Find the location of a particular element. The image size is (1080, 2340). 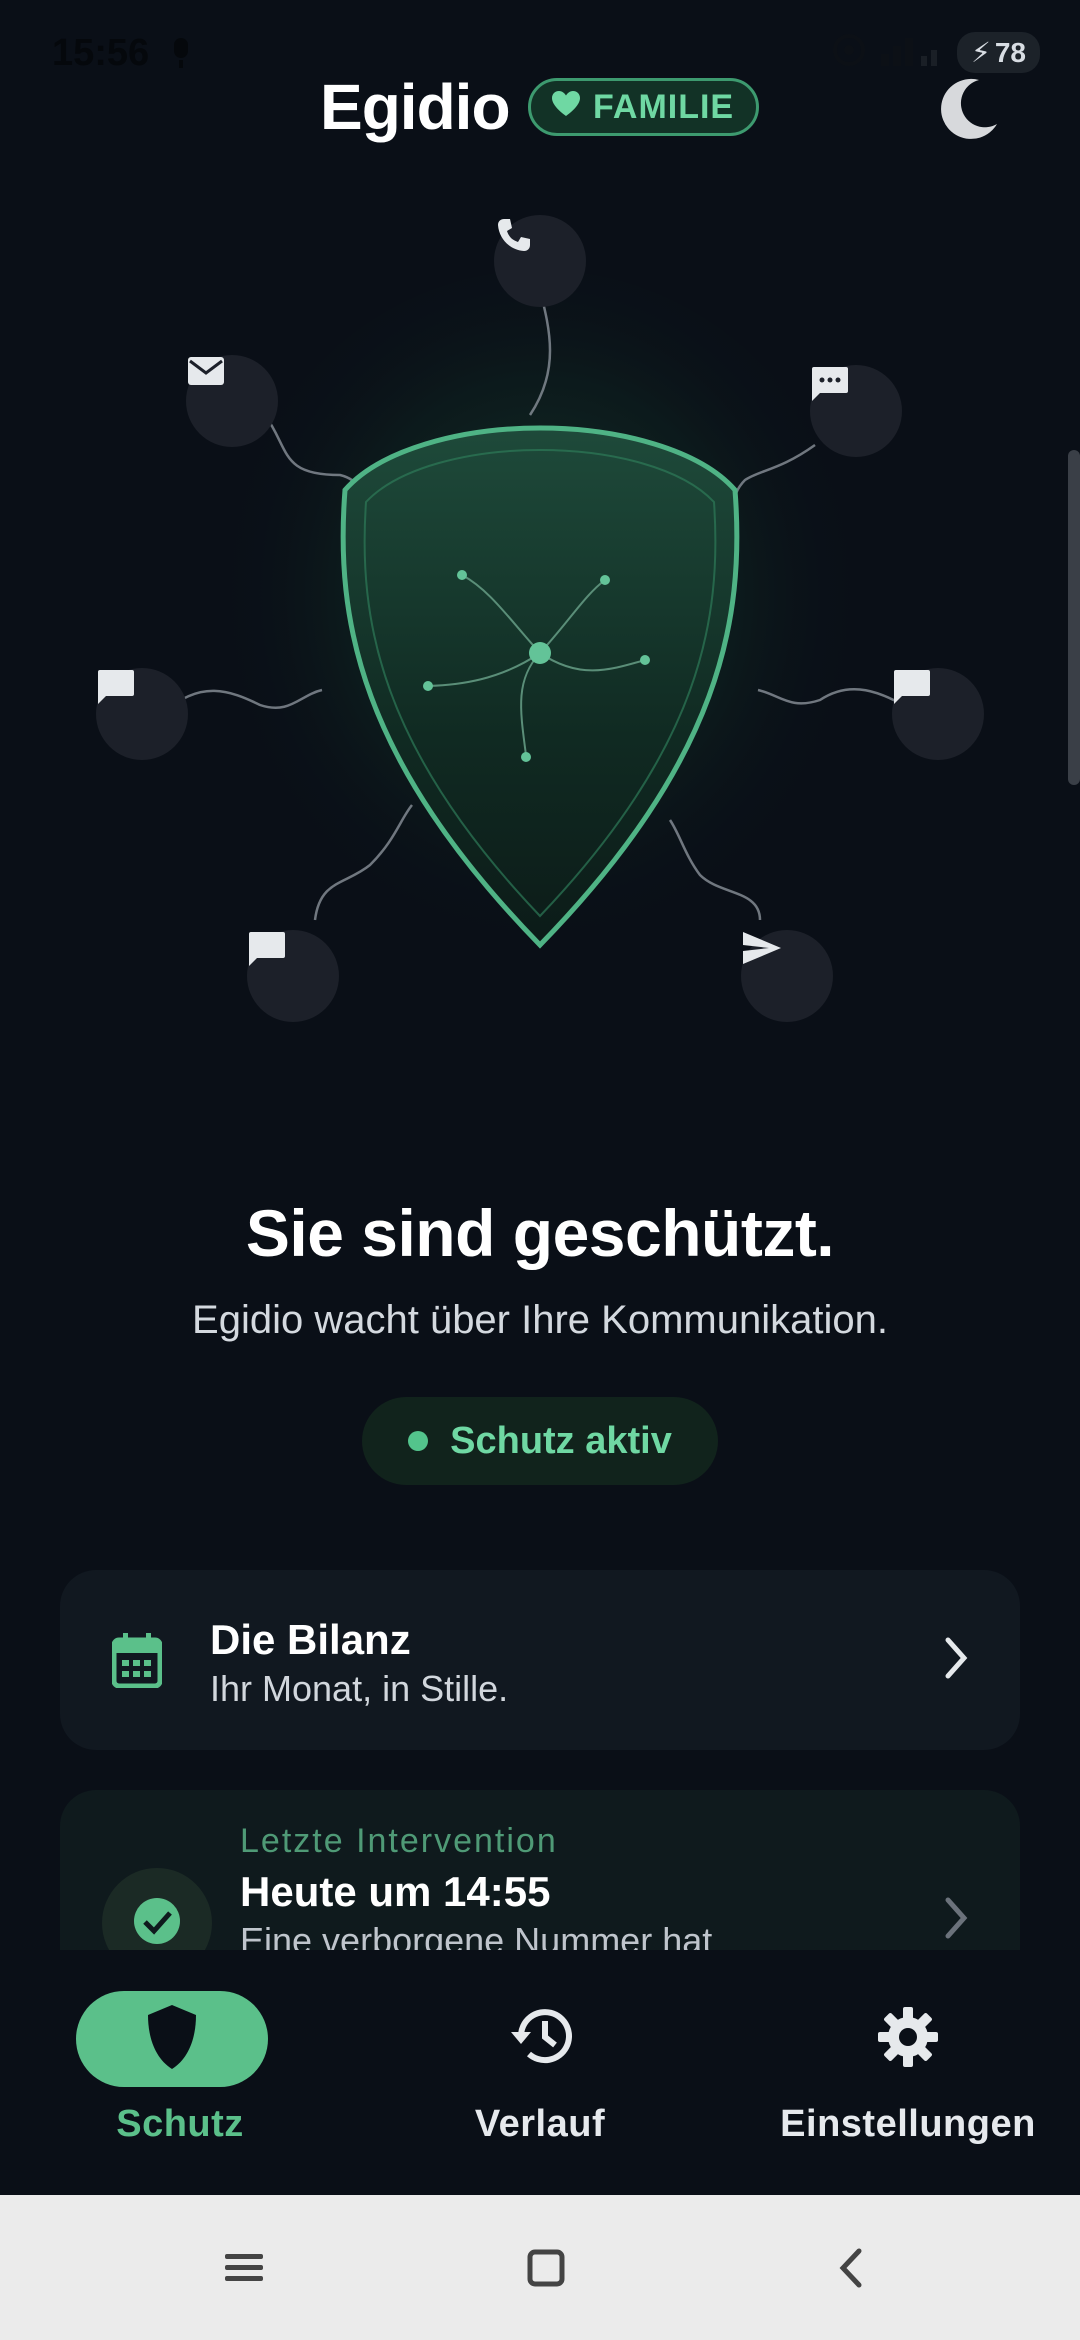

bilanz-title: Die Bilanz is located at coordinates (310, 1639).